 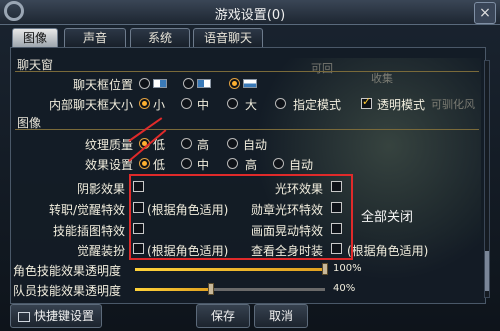 What do you see at coordinates (203, 145) in the screenshot?
I see `texture-option: 高` at bounding box center [203, 145].